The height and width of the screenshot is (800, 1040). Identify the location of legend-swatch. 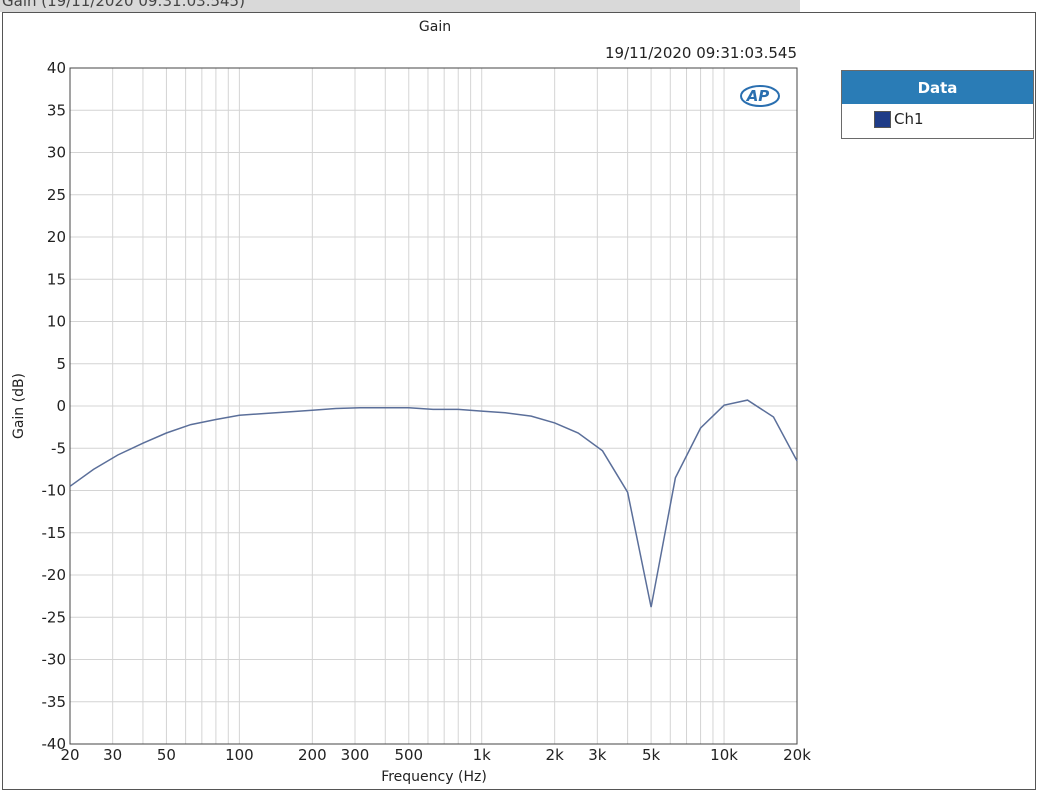
(882, 119).